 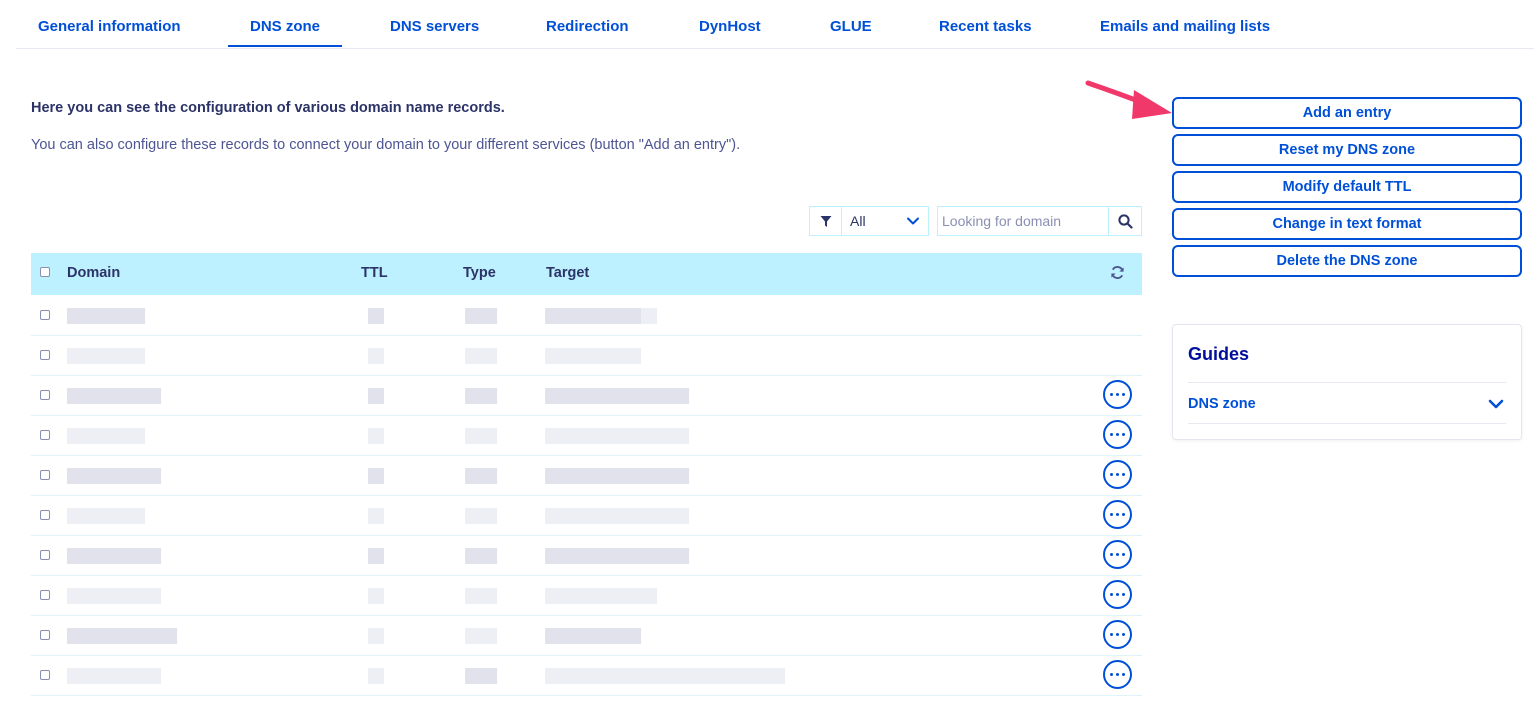 I want to click on tab-dynhost: DynHost, so click(x=730, y=23).